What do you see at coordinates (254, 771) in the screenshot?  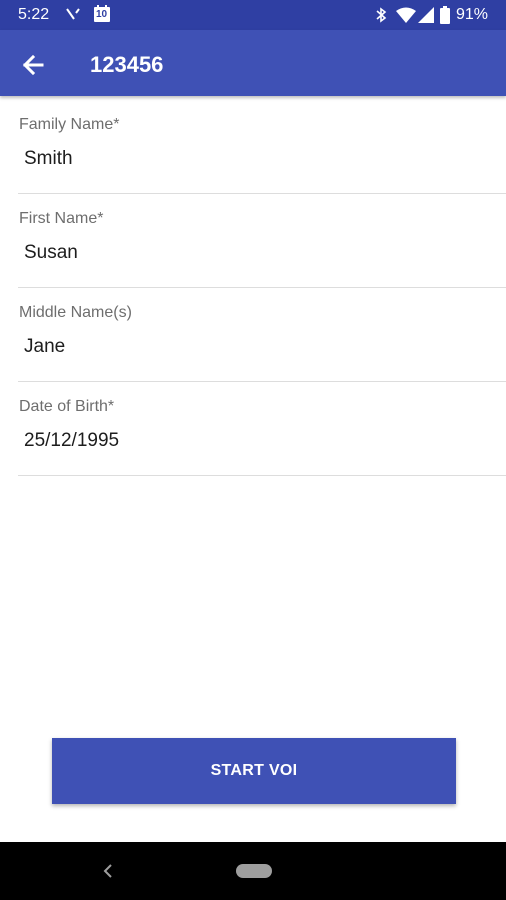 I see `start-voi-button: START VOI` at bounding box center [254, 771].